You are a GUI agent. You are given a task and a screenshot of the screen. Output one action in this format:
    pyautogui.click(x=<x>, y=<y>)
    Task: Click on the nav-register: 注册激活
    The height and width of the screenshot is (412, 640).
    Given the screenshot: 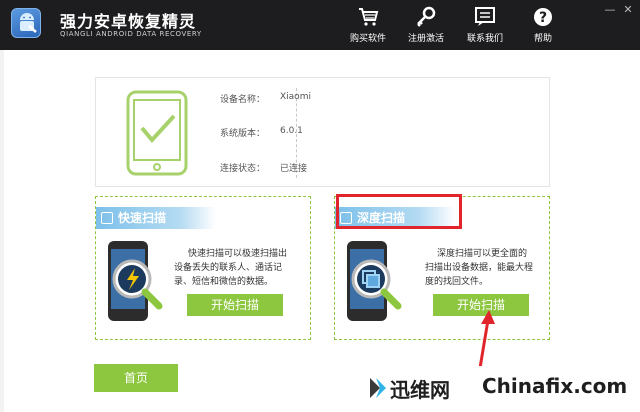 What is the action you would take?
    pyautogui.click(x=426, y=25)
    